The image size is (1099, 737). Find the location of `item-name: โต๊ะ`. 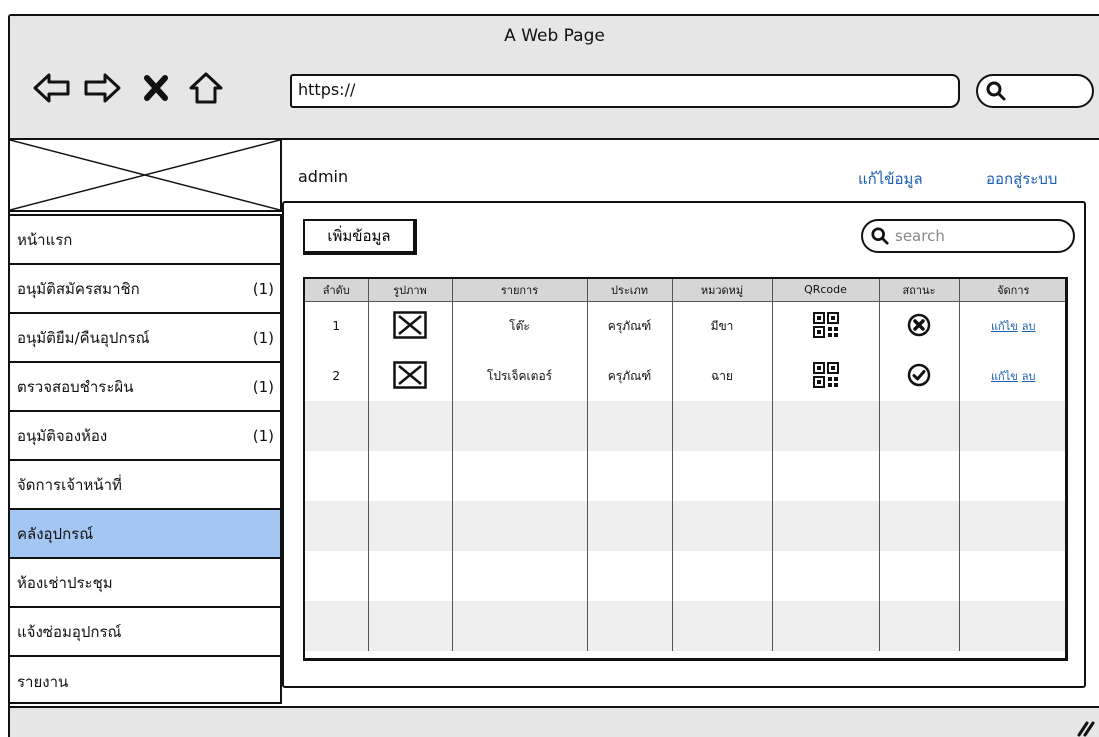

item-name: โต๊ะ is located at coordinates (520, 326).